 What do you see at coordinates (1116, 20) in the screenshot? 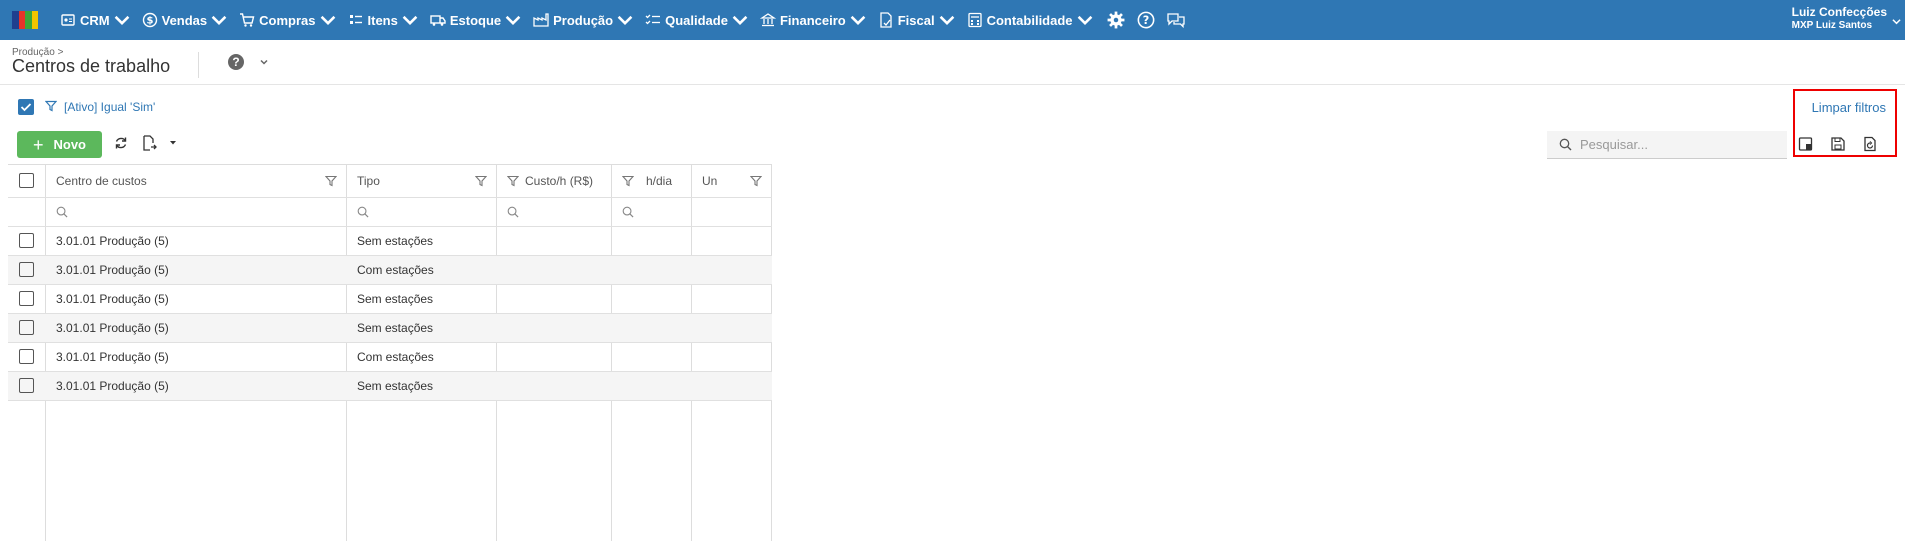
I see `gear-icon` at bounding box center [1116, 20].